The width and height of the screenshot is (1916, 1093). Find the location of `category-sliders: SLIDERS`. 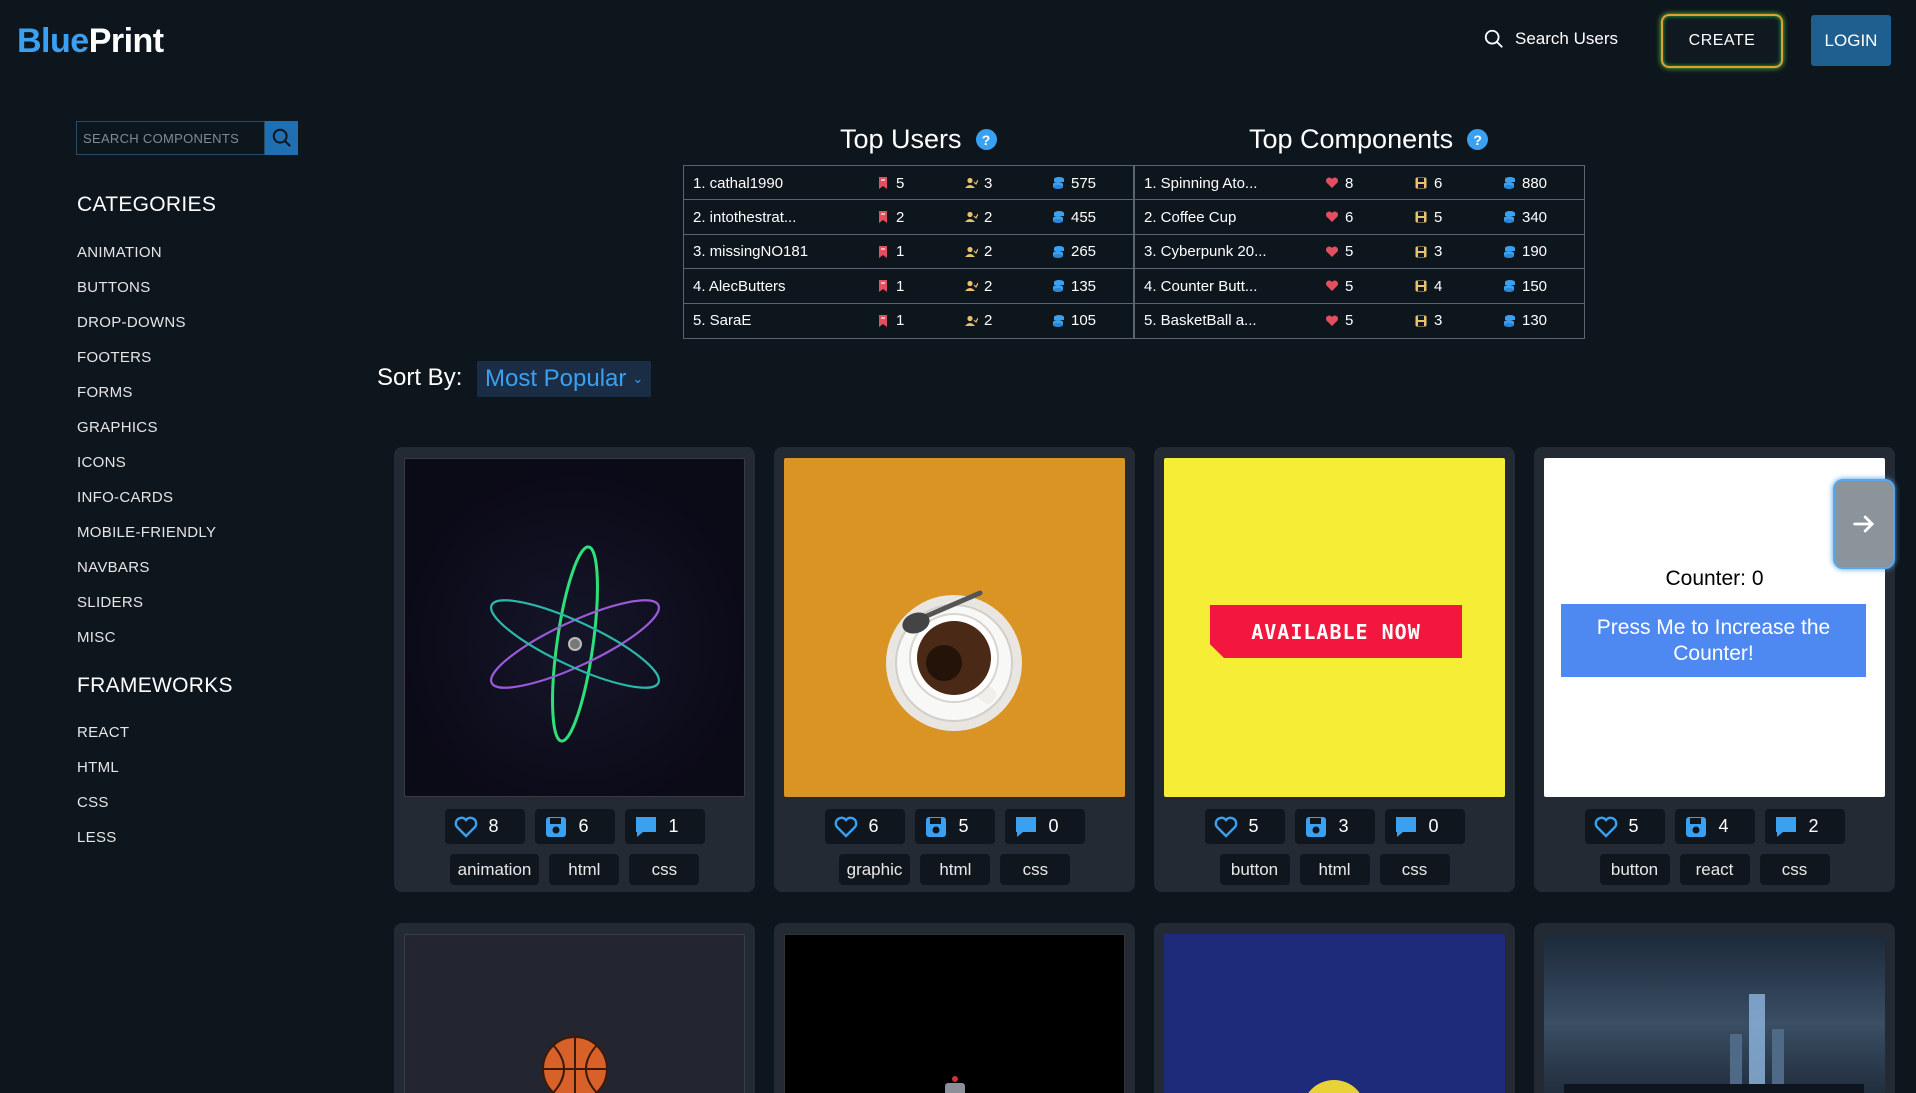

category-sliders: SLIDERS is located at coordinates (146, 602).